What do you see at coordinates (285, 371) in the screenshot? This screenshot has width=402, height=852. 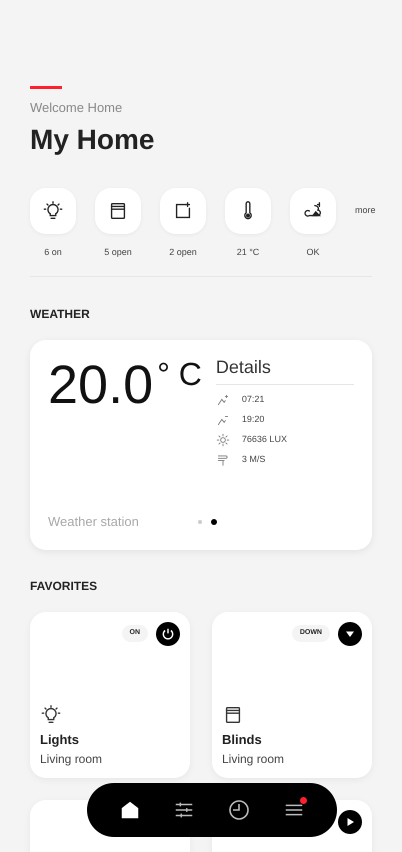 I see `details-title: Details` at bounding box center [285, 371].